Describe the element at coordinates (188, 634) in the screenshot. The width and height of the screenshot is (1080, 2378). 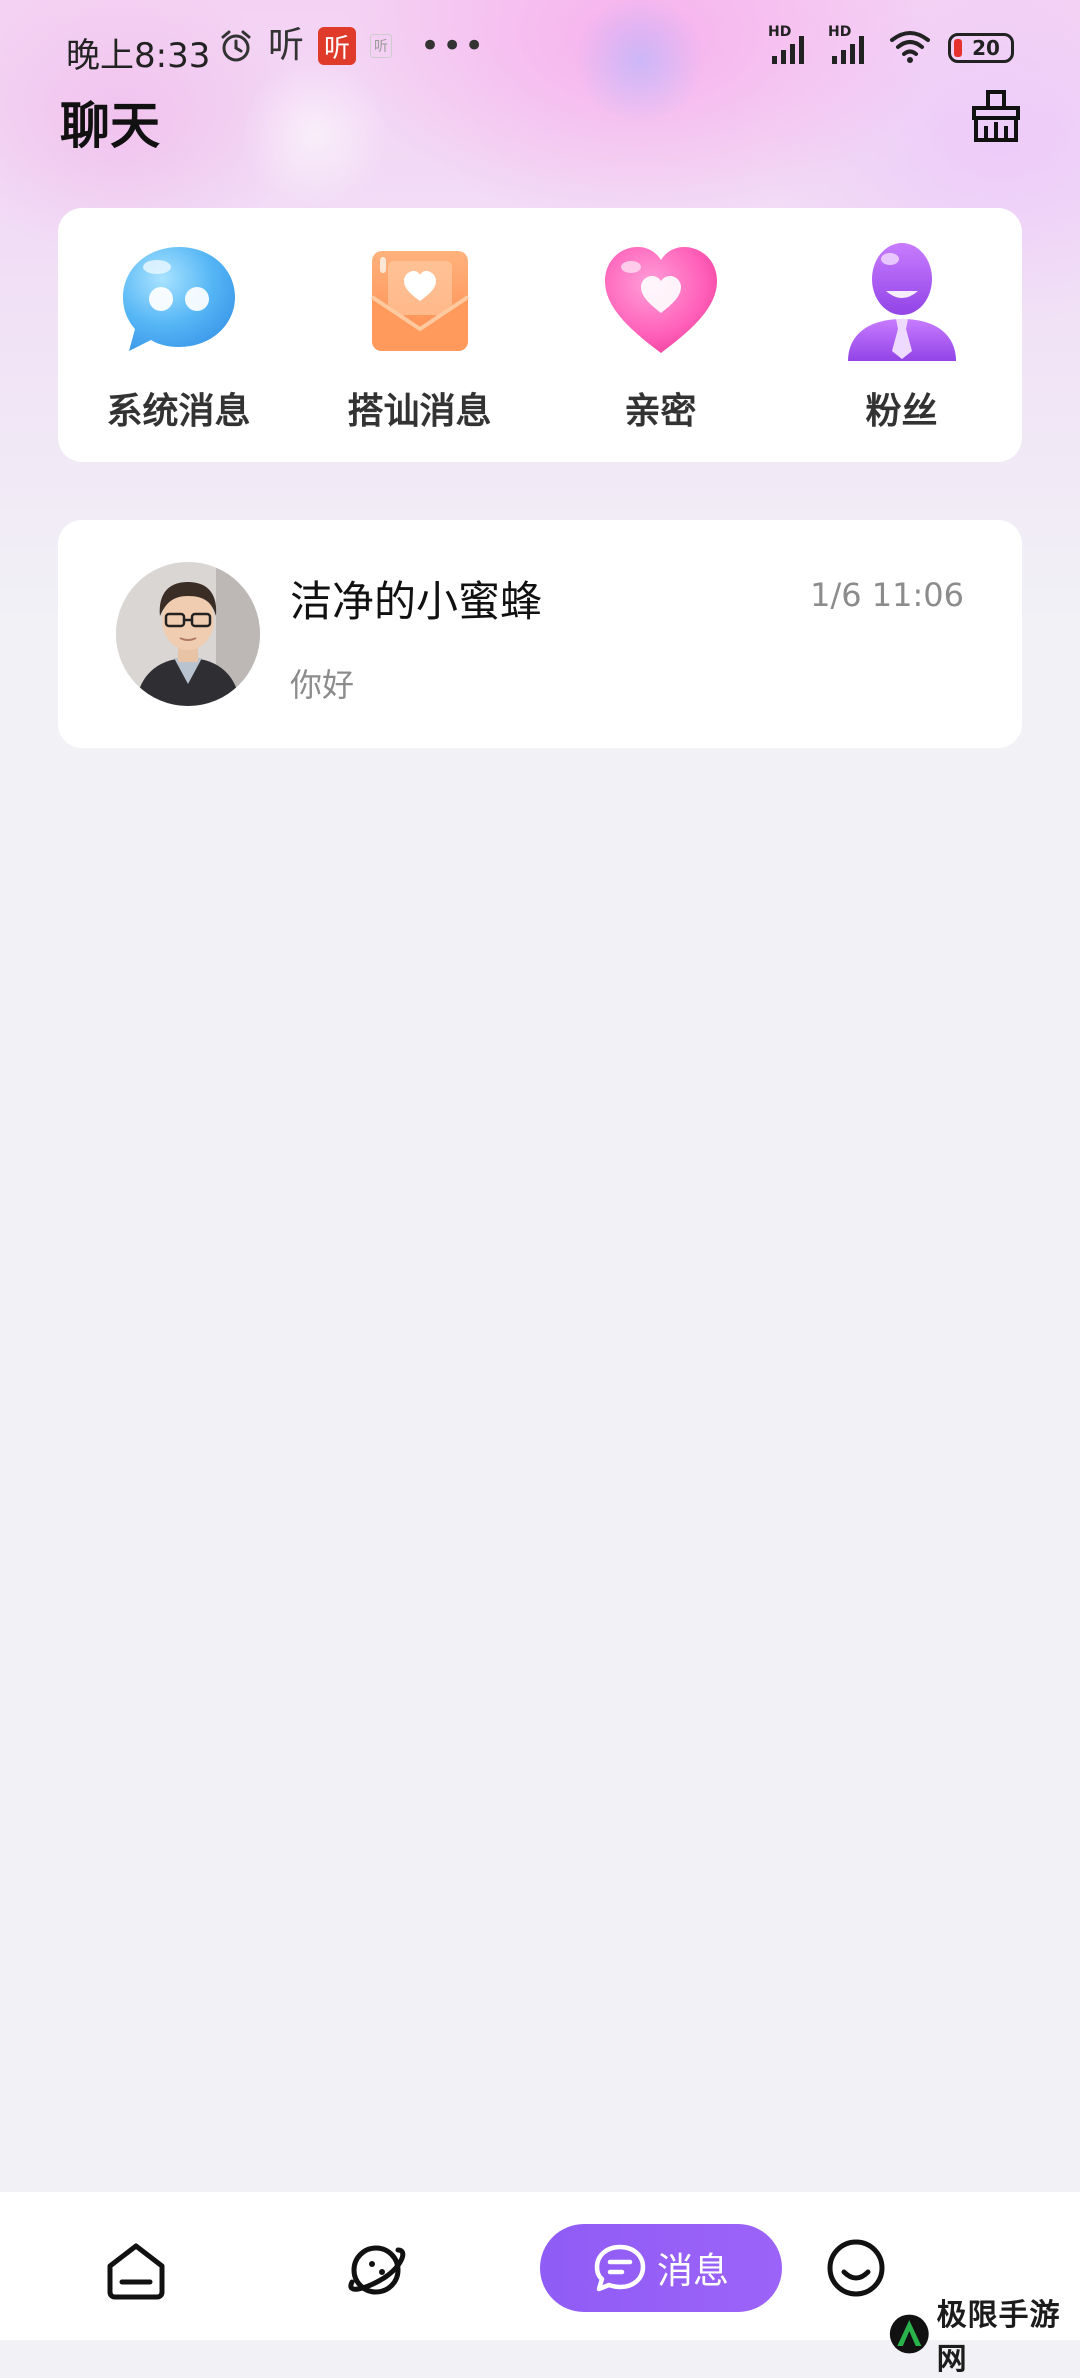
I see `avatar` at that location.